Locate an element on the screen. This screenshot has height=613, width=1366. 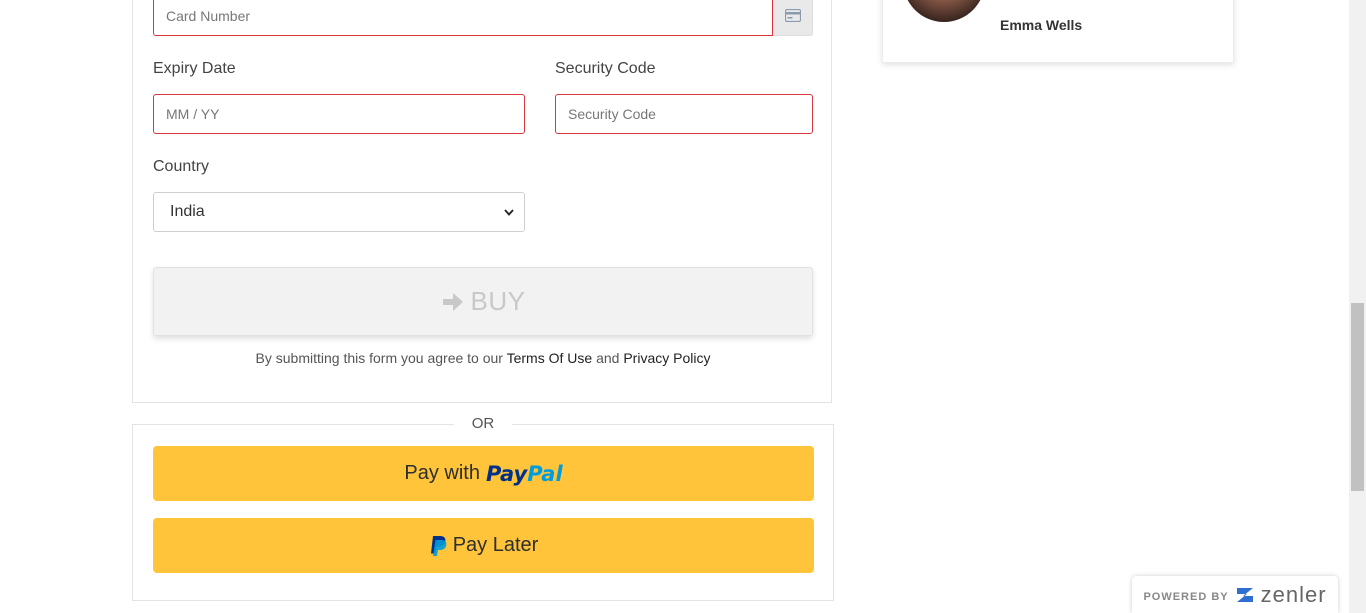
powered-by-badge: POWERED BY zenler is located at coordinates (1235, 594).